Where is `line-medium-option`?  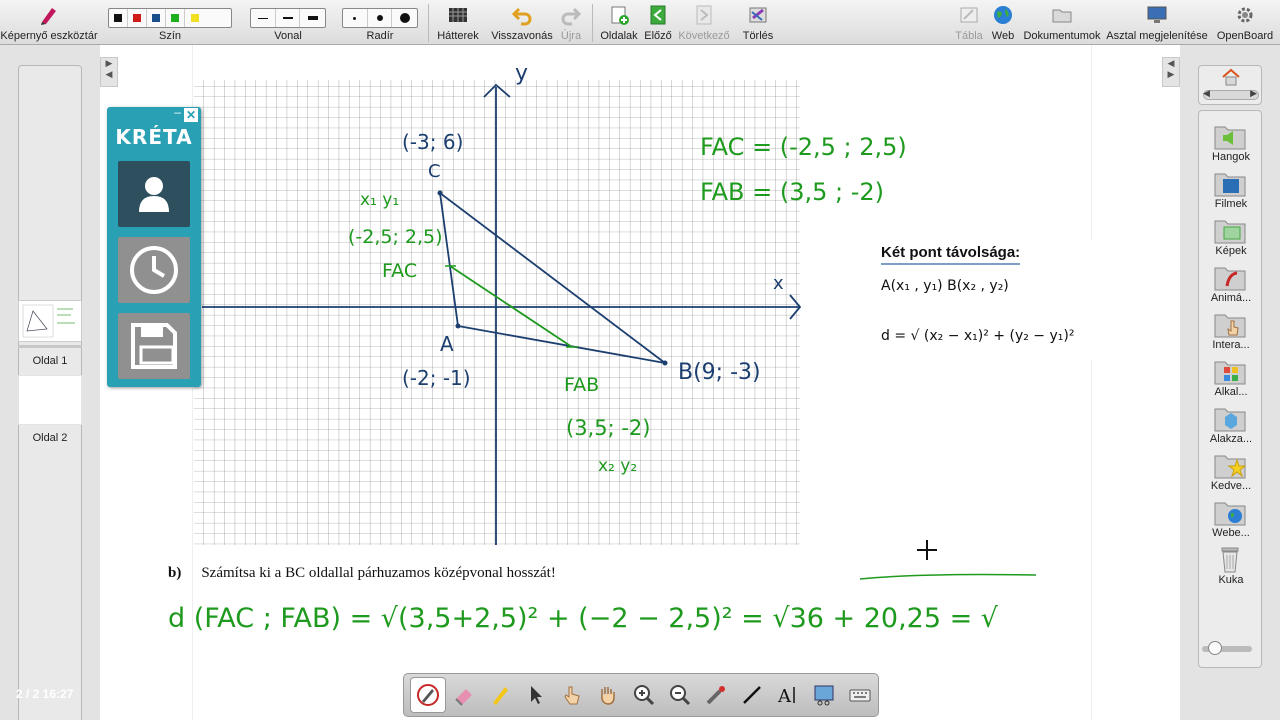 line-medium-option is located at coordinates (288, 18).